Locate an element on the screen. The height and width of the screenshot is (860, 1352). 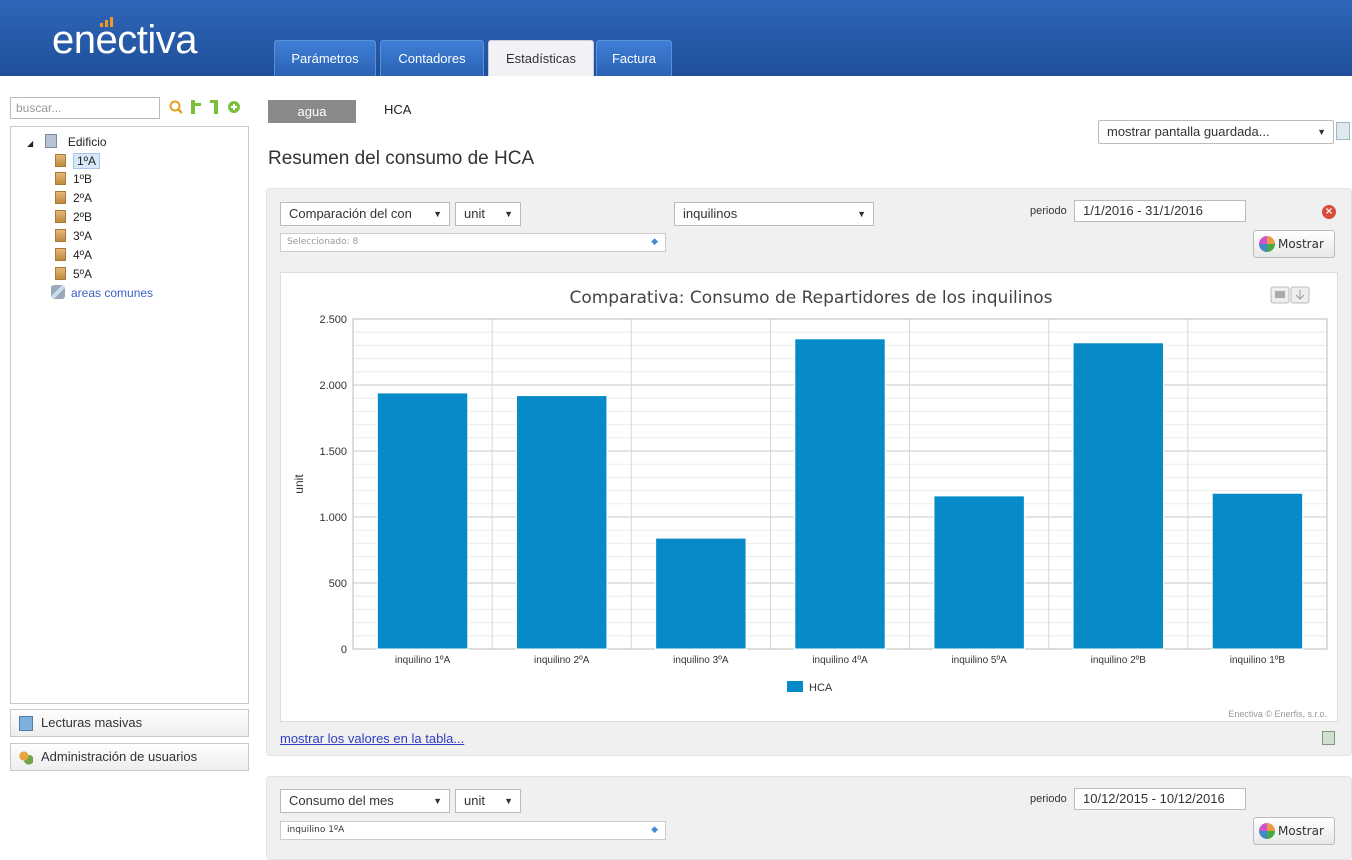
legend: HCA is located at coordinates (810, 687).